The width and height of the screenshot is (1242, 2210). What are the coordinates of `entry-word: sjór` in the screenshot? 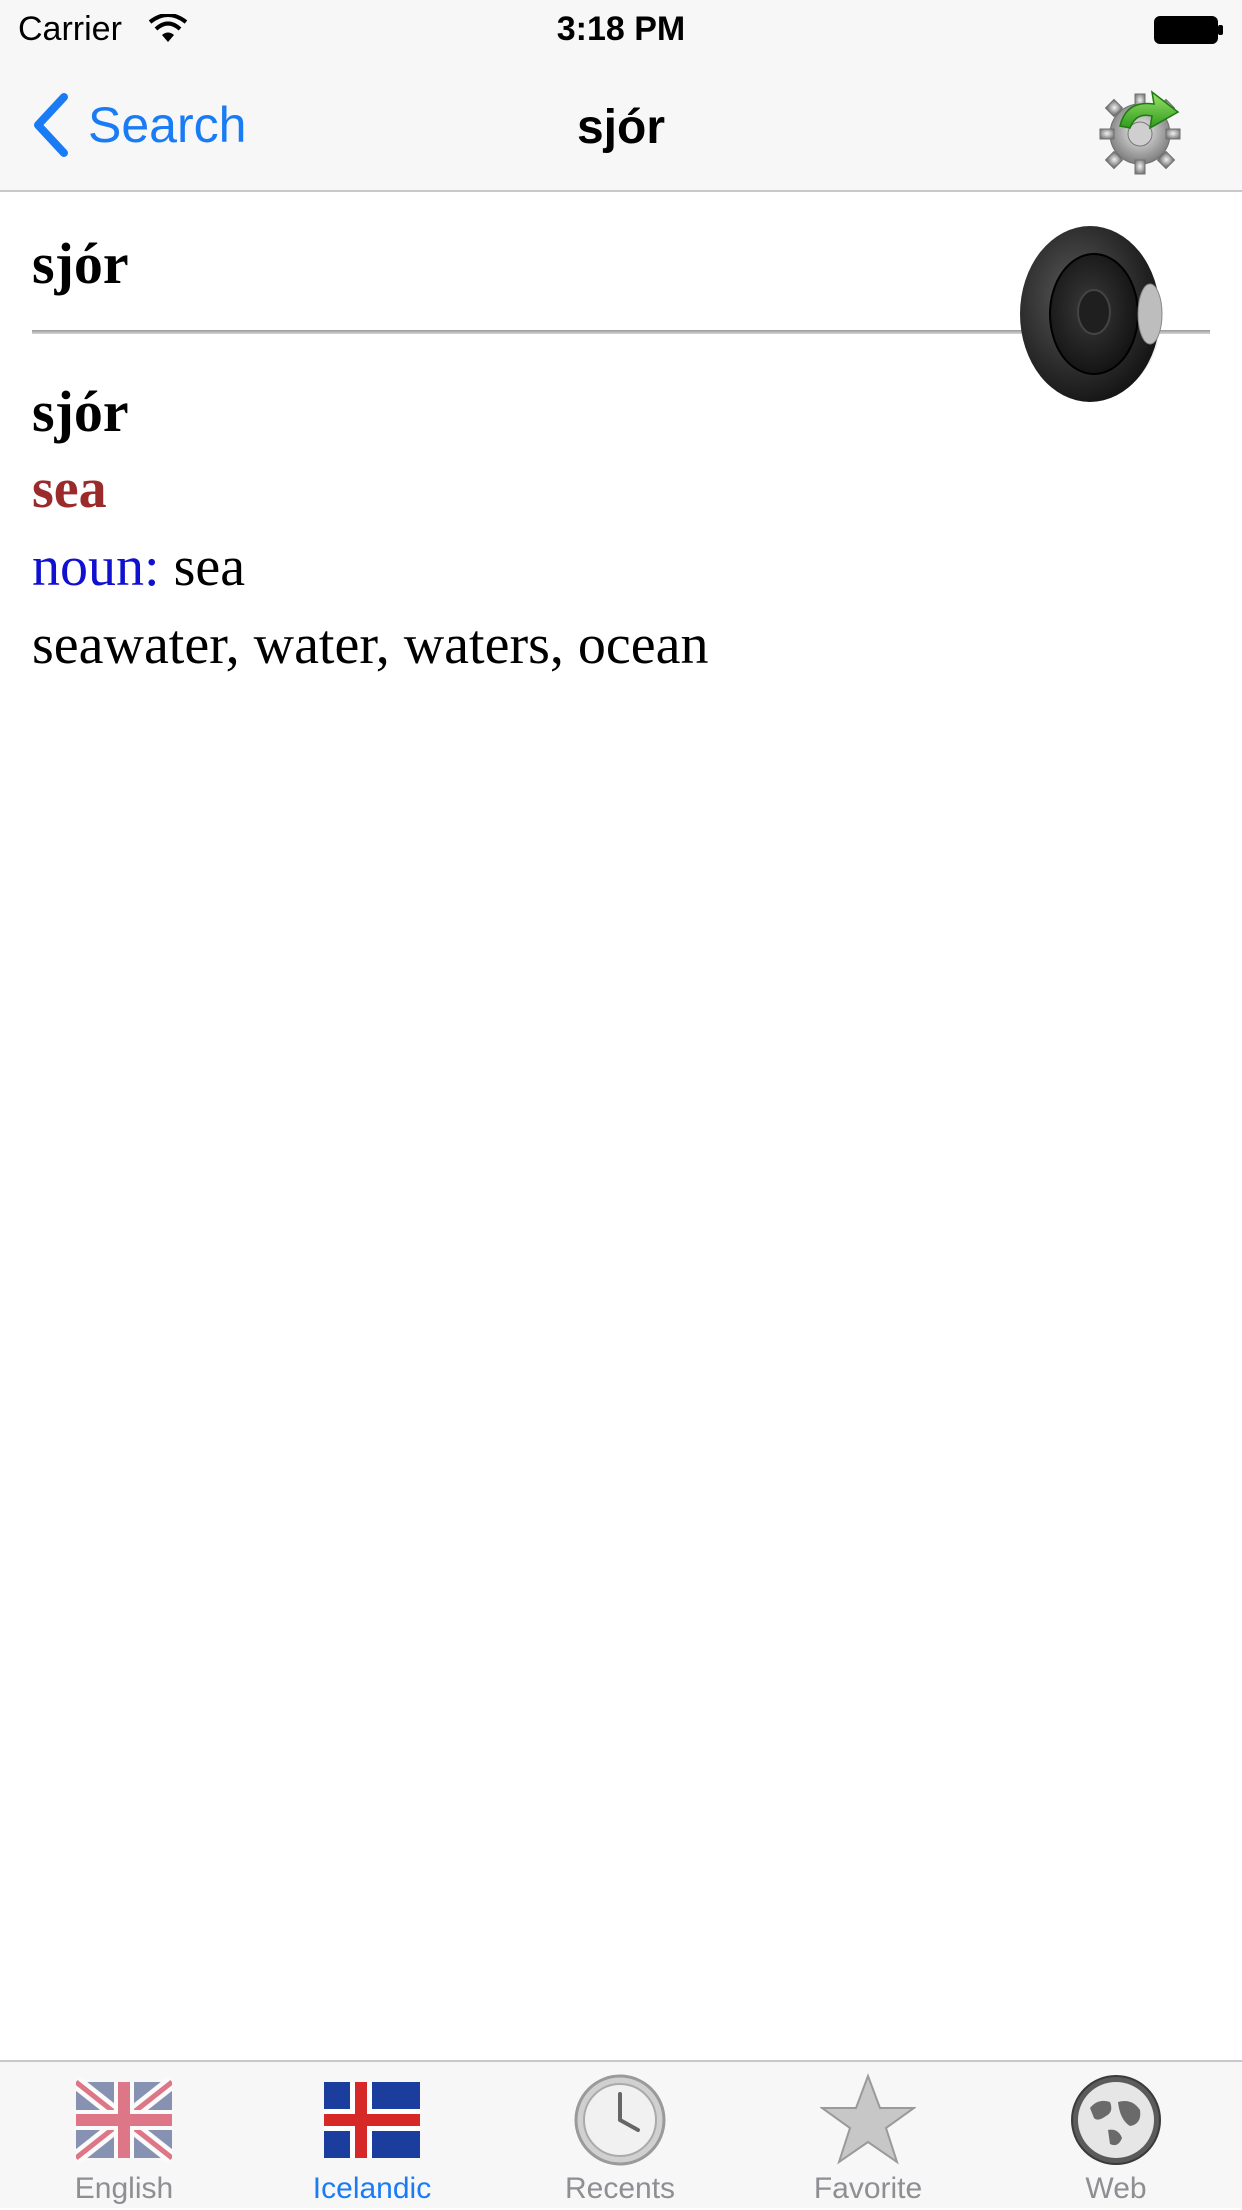 It's located at (80, 411).